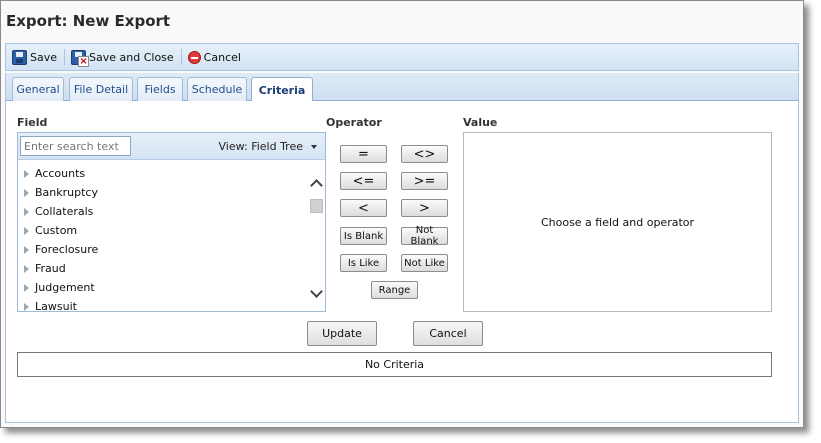 Image resolution: width=821 pixels, height=443 pixels. Describe the element at coordinates (363, 154) in the screenshot. I see `equals-button: =` at that location.